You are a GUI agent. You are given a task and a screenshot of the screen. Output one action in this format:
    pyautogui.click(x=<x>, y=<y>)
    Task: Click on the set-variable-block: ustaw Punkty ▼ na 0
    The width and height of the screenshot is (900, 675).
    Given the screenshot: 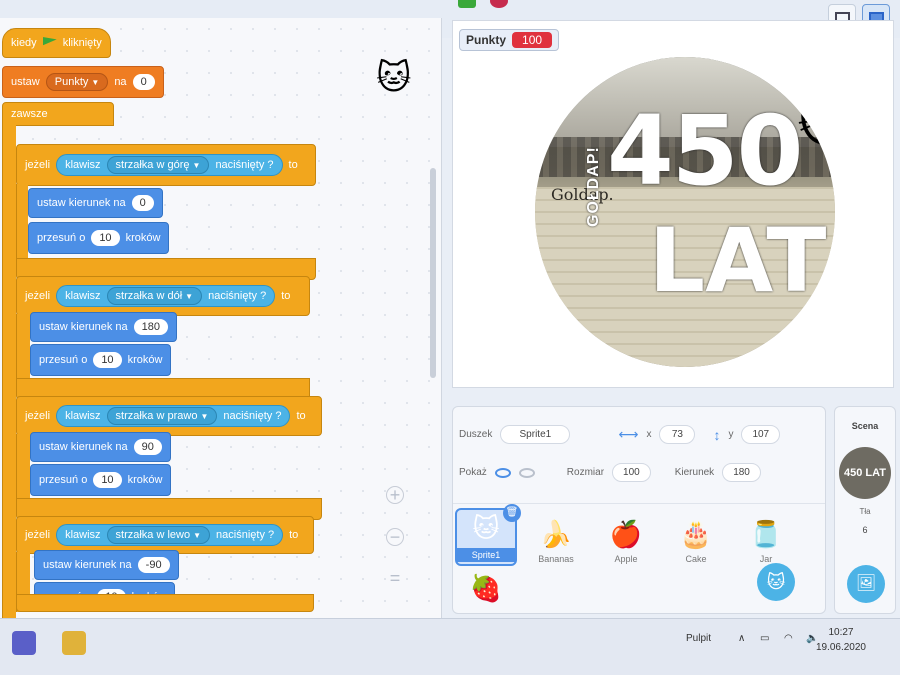 What is the action you would take?
    pyautogui.click(x=83, y=82)
    